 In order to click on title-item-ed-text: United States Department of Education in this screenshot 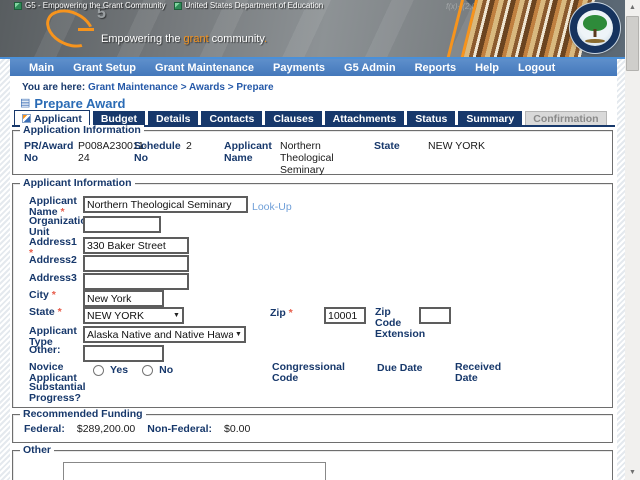, I will do `click(254, 5)`.